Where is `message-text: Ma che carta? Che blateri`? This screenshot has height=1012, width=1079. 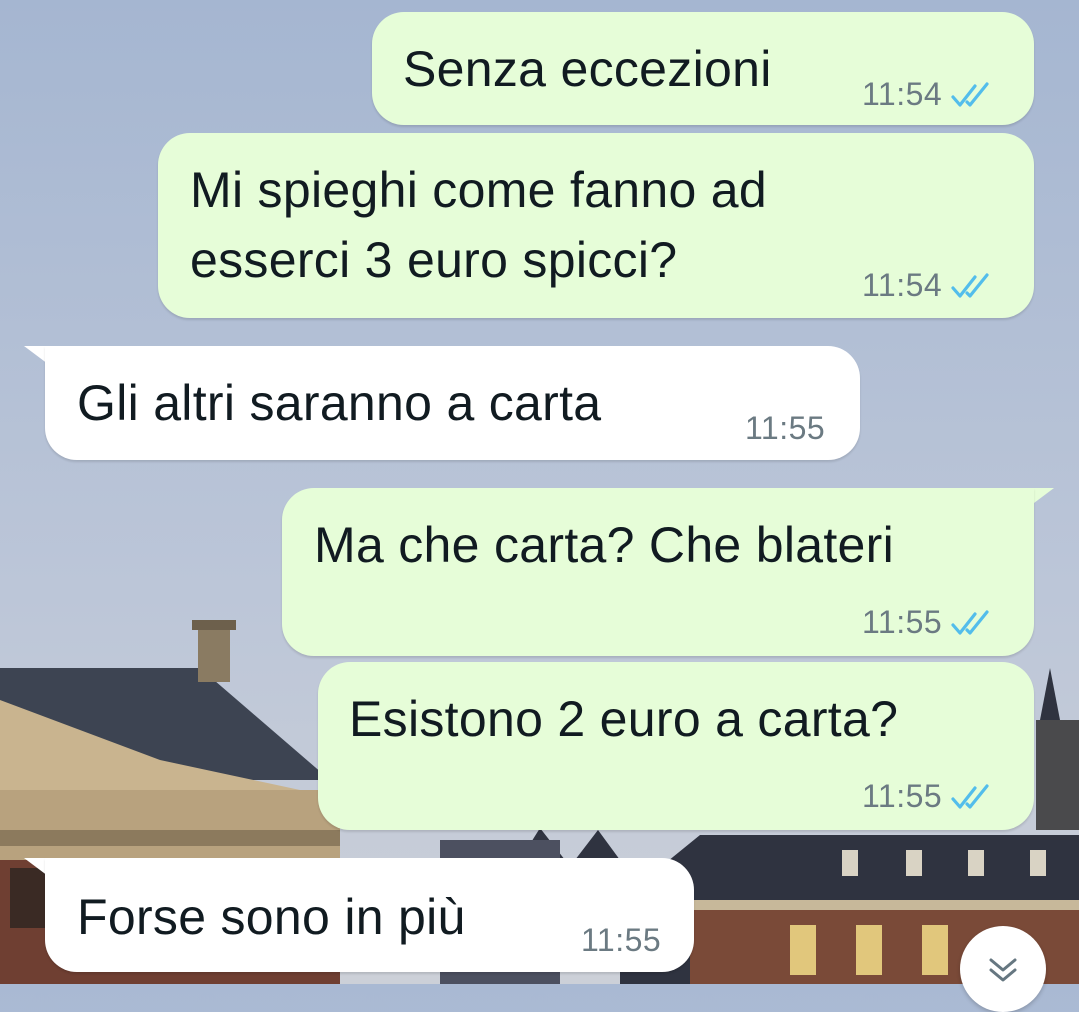 message-text: Ma che carta? Che blateri is located at coordinates (604, 545).